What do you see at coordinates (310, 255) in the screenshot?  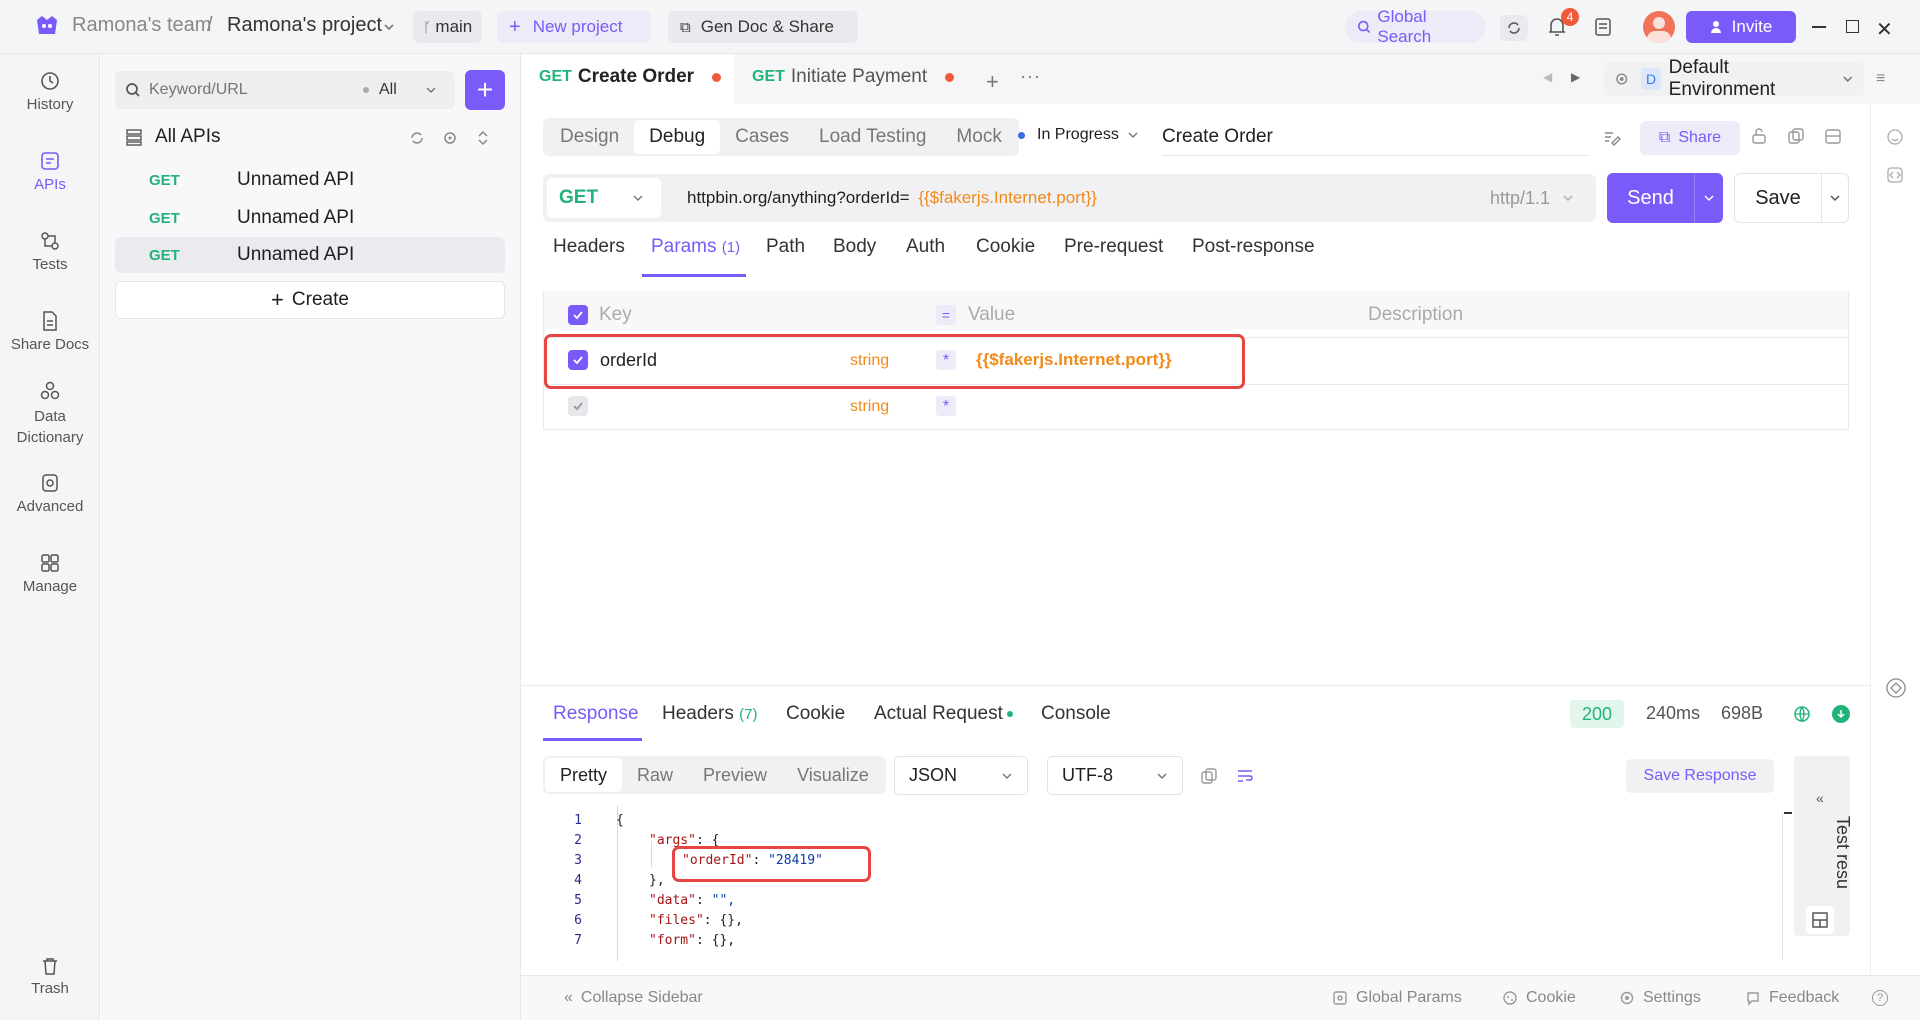 I see `sidebar-api-item-selected: GET Unnamed API` at bounding box center [310, 255].